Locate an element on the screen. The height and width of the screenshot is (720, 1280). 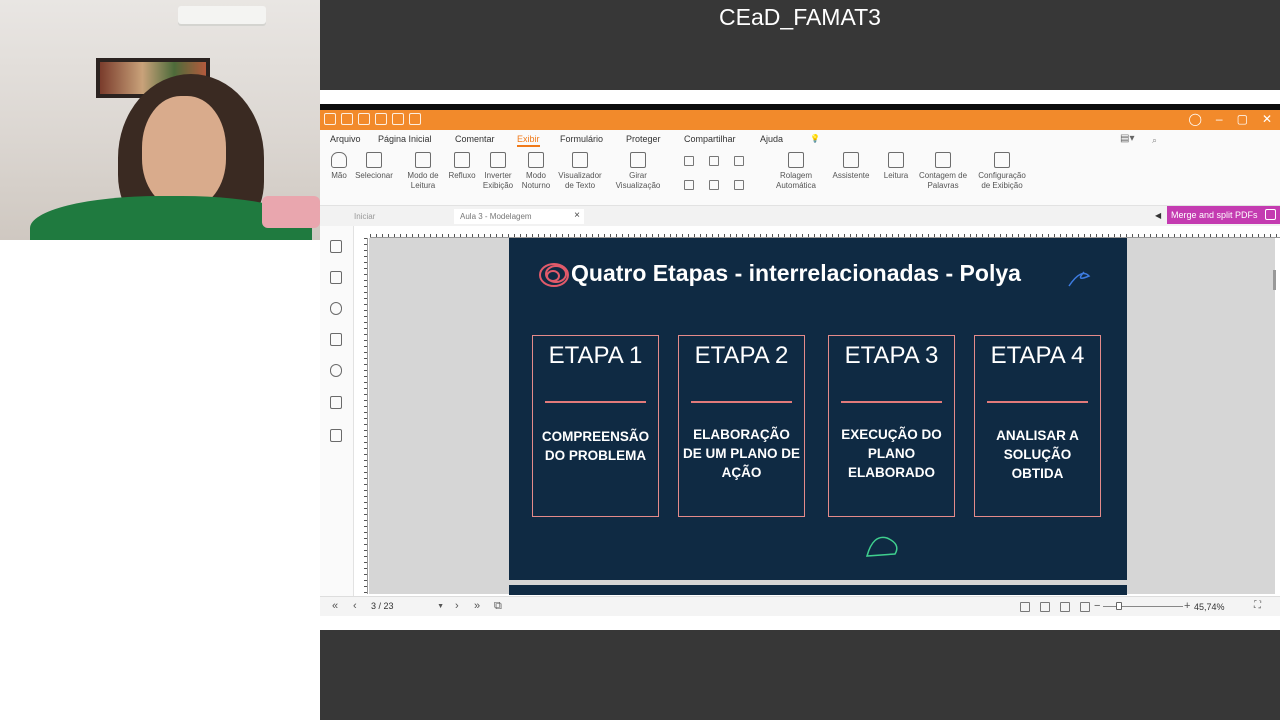
tool-label: Modo Noturno is located at coordinates (536, 180).